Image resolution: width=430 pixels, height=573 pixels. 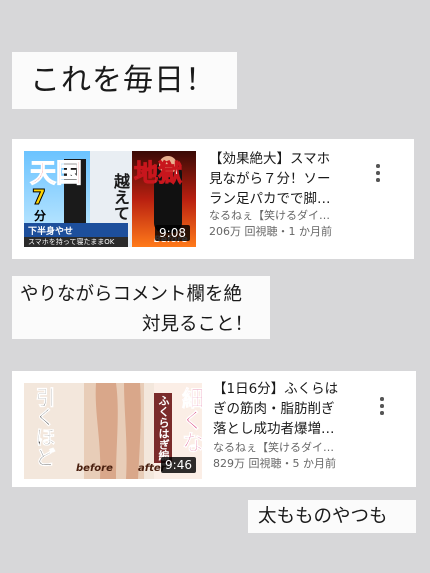 What do you see at coordinates (141, 307) in the screenshot?
I see `note-comment-instruction: やりながらコメント欄を絶 対見ること！` at bounding box center [141, 307].